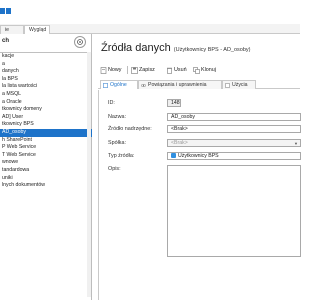  I want to click on clone-icon, so click(196, 70).